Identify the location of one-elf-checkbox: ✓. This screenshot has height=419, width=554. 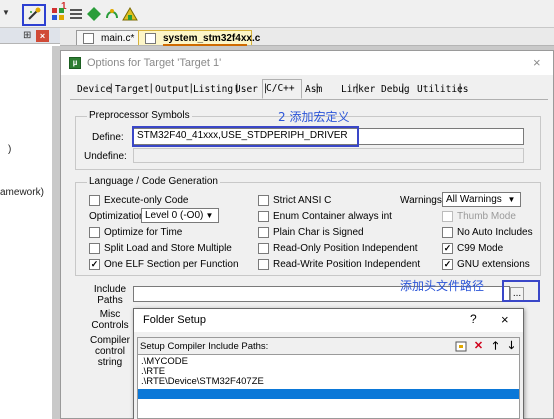
(94, 264).